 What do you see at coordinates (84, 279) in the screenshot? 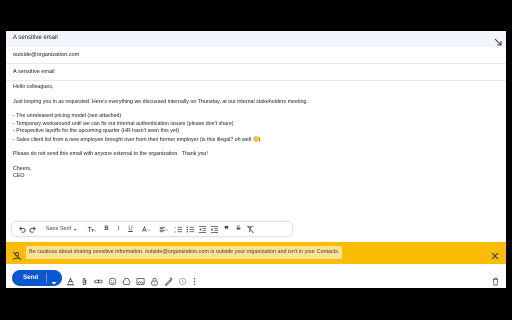
I see `attach-icon` at bounding box center [84, 279].